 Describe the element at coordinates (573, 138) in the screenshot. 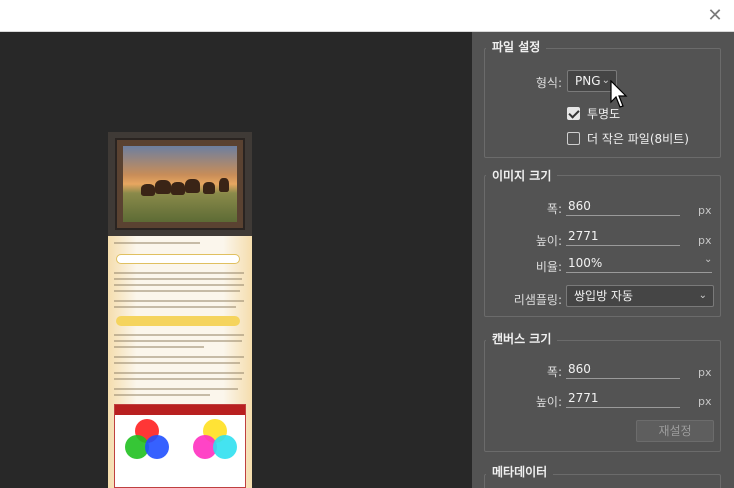

I see `smaller-file-checkbox` at that location.